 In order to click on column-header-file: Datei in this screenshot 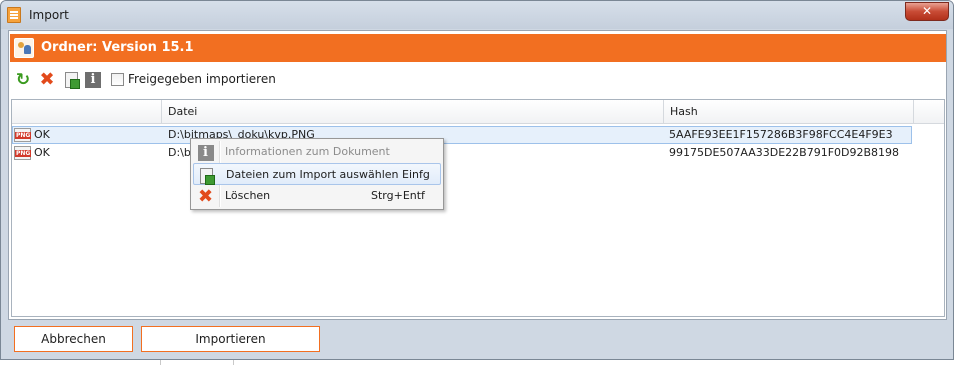, I will do `click(412, 112)`.